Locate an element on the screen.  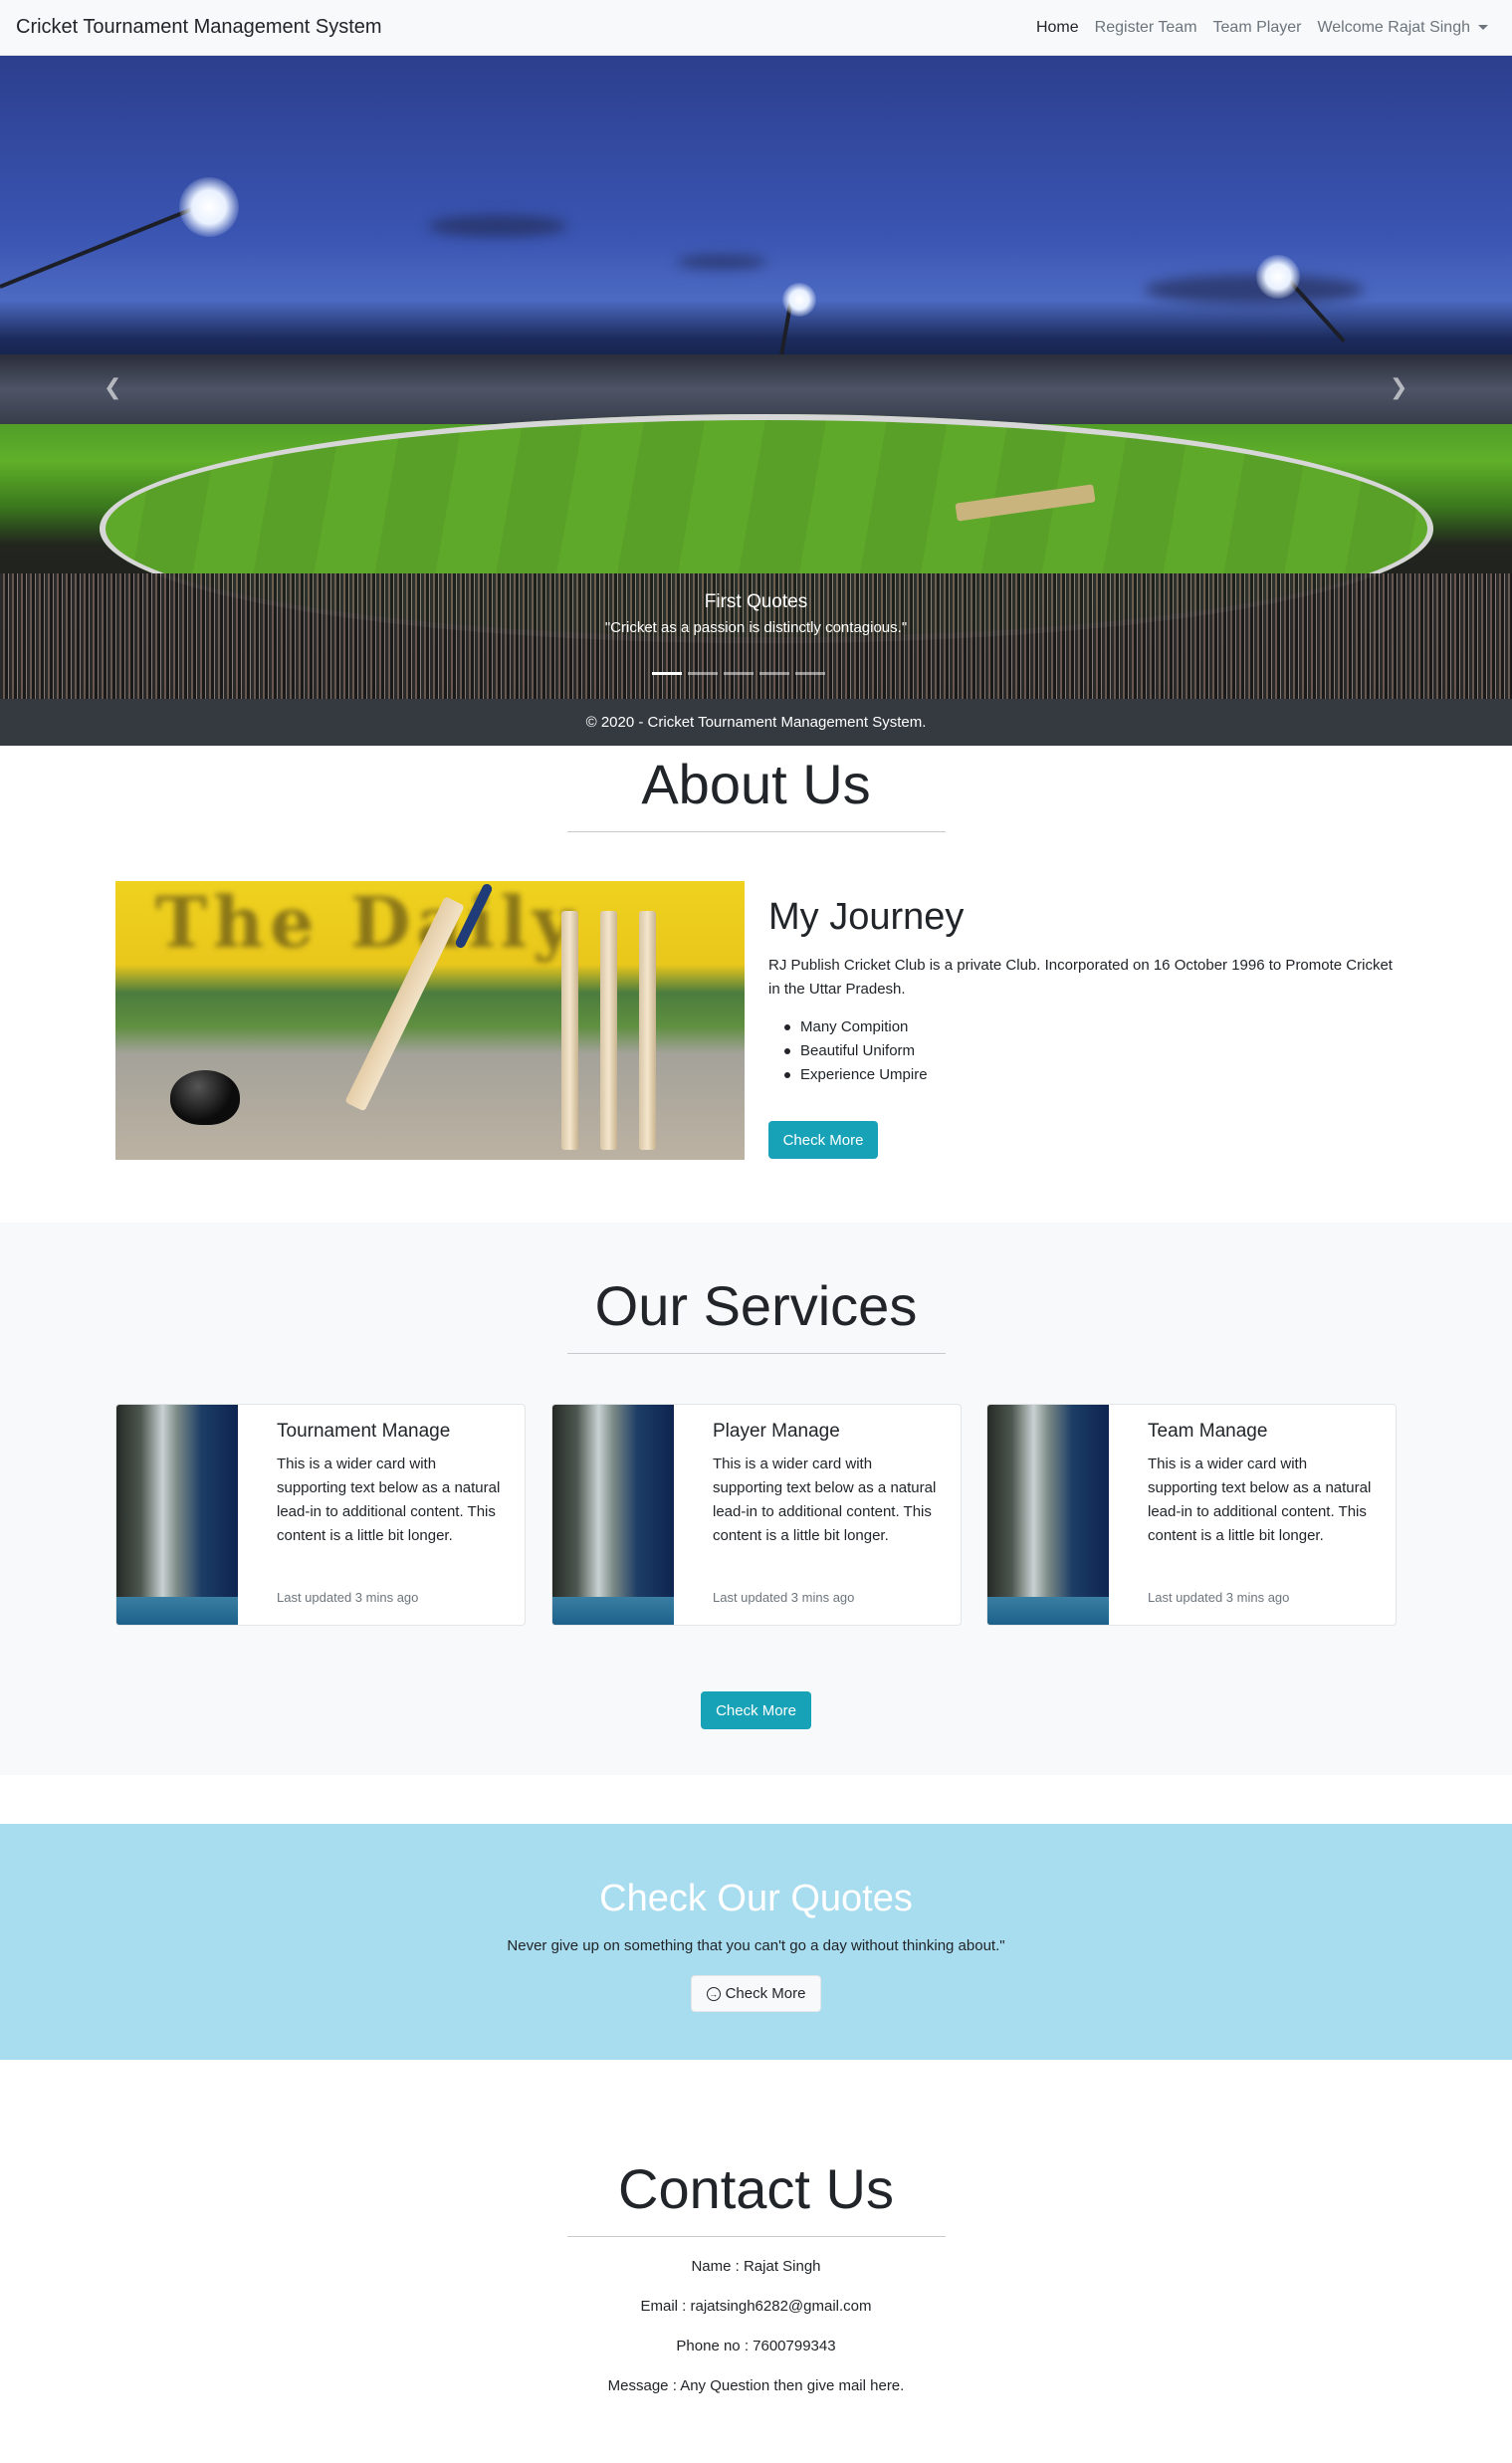
nav-team-player: Team Player is located at coordinates (1257, 28).